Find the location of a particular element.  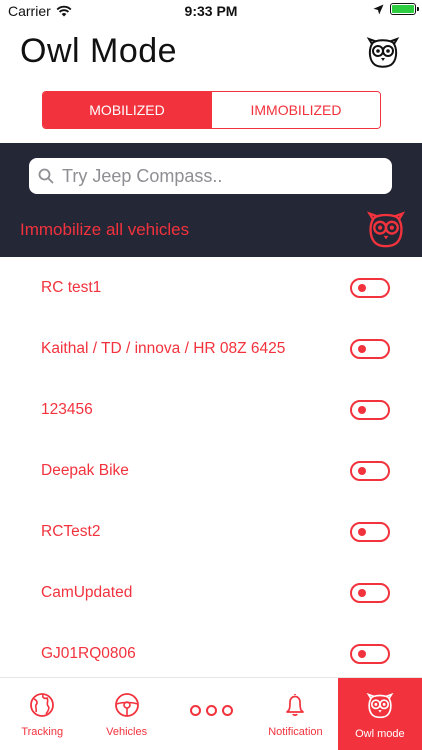

header: Owl Mode is located at coordinates (211, 55).